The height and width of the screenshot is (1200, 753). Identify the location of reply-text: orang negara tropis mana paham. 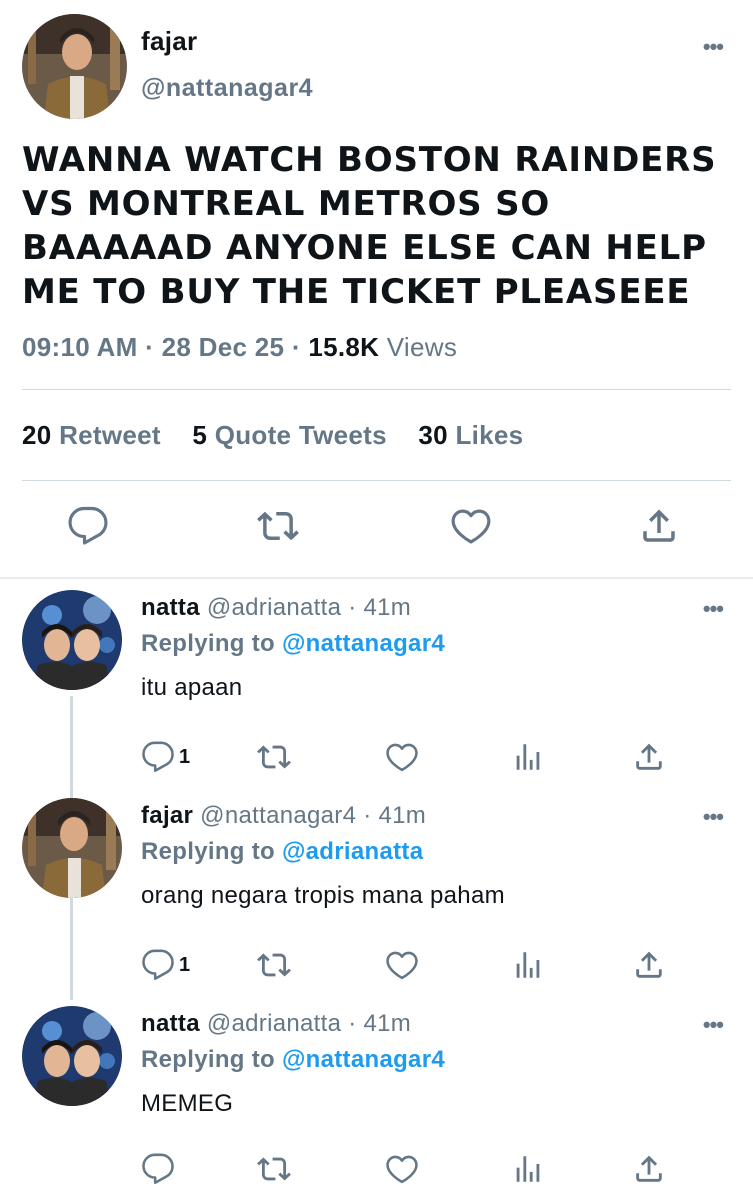
(323, 895).